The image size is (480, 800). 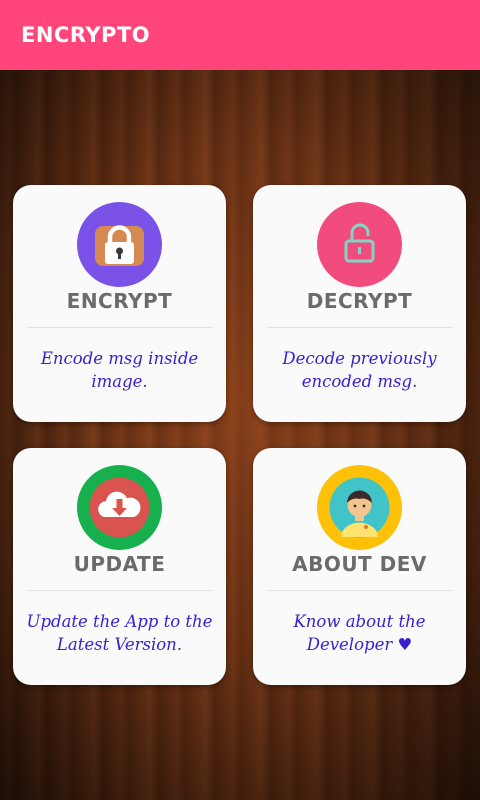 I want to click on app-bar: ENCRYPTO, so click(x=240, y=35).